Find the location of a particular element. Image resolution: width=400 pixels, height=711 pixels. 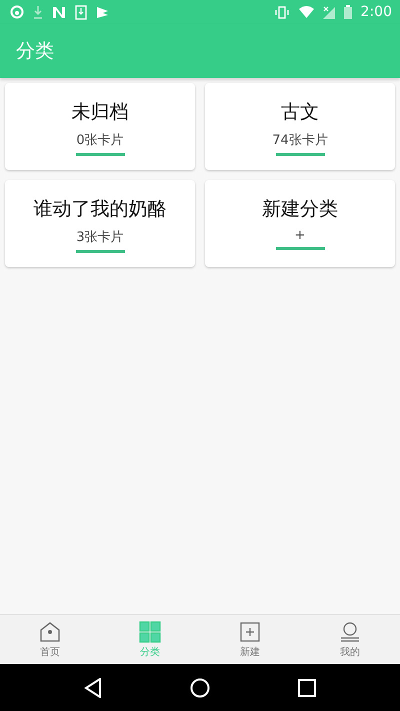

home-icon is located at coordinates (50, 631).